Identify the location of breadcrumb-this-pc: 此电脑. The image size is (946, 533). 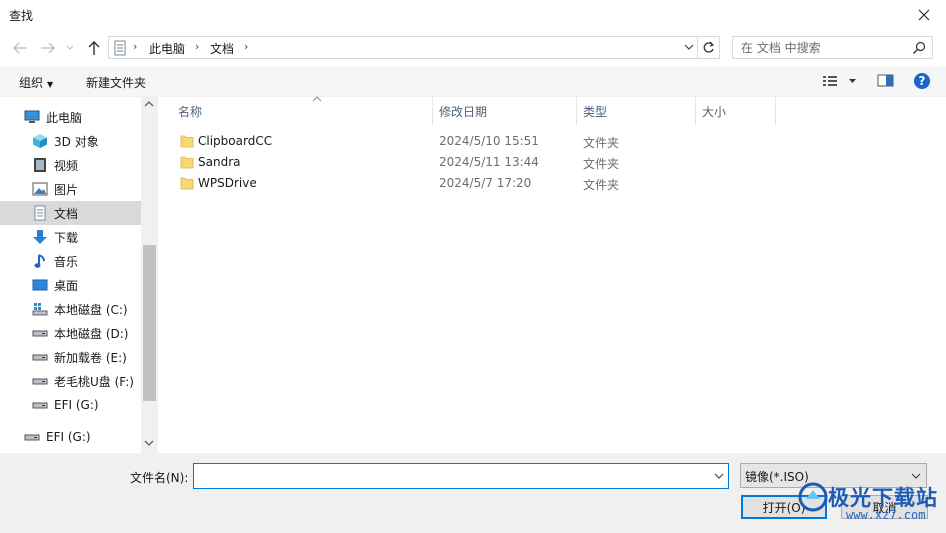
(167, 48).